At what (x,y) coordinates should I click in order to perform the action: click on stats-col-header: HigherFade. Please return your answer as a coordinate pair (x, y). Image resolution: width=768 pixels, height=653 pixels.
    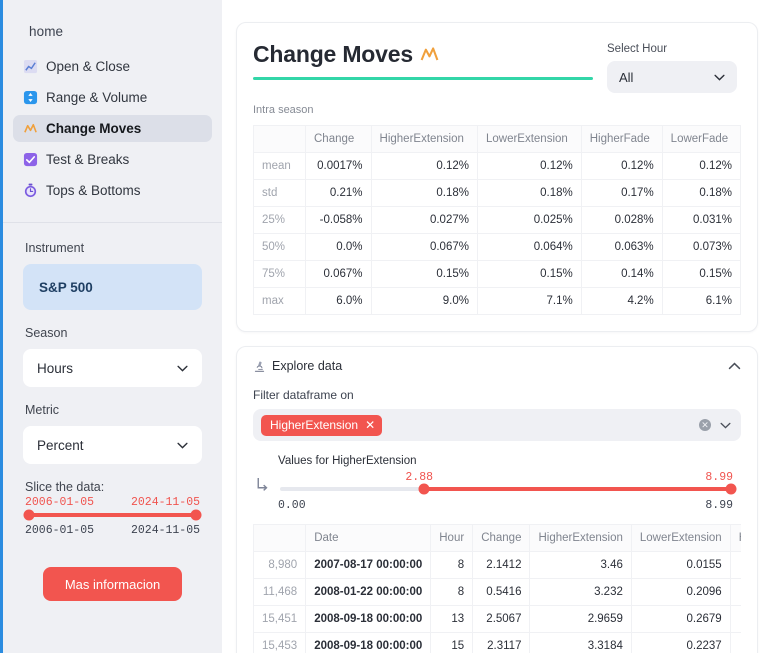
    Looking at the image, I should click on (621, 139).